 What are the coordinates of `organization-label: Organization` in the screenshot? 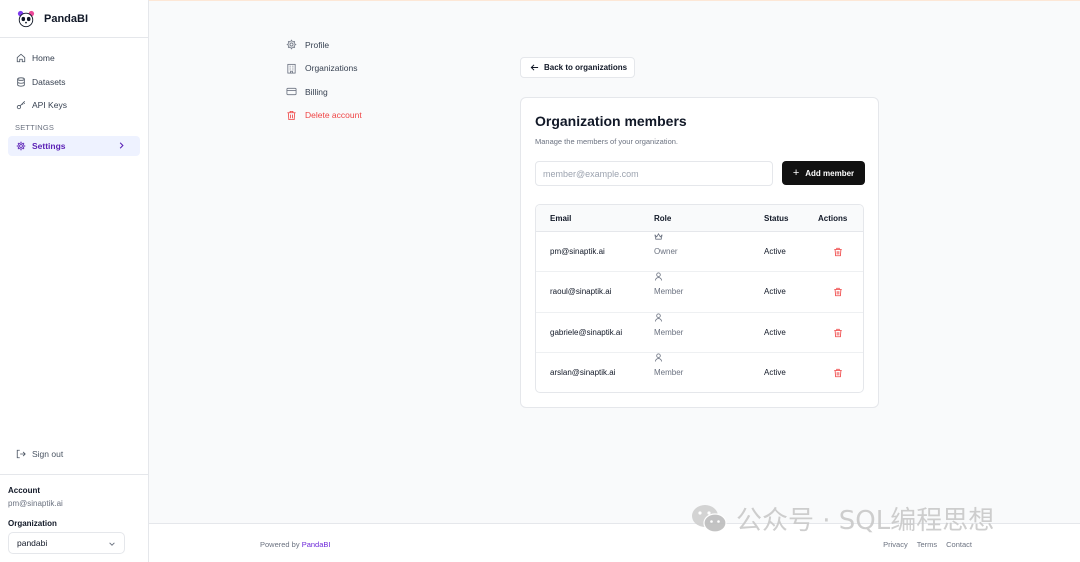 It's located at (32, 523).